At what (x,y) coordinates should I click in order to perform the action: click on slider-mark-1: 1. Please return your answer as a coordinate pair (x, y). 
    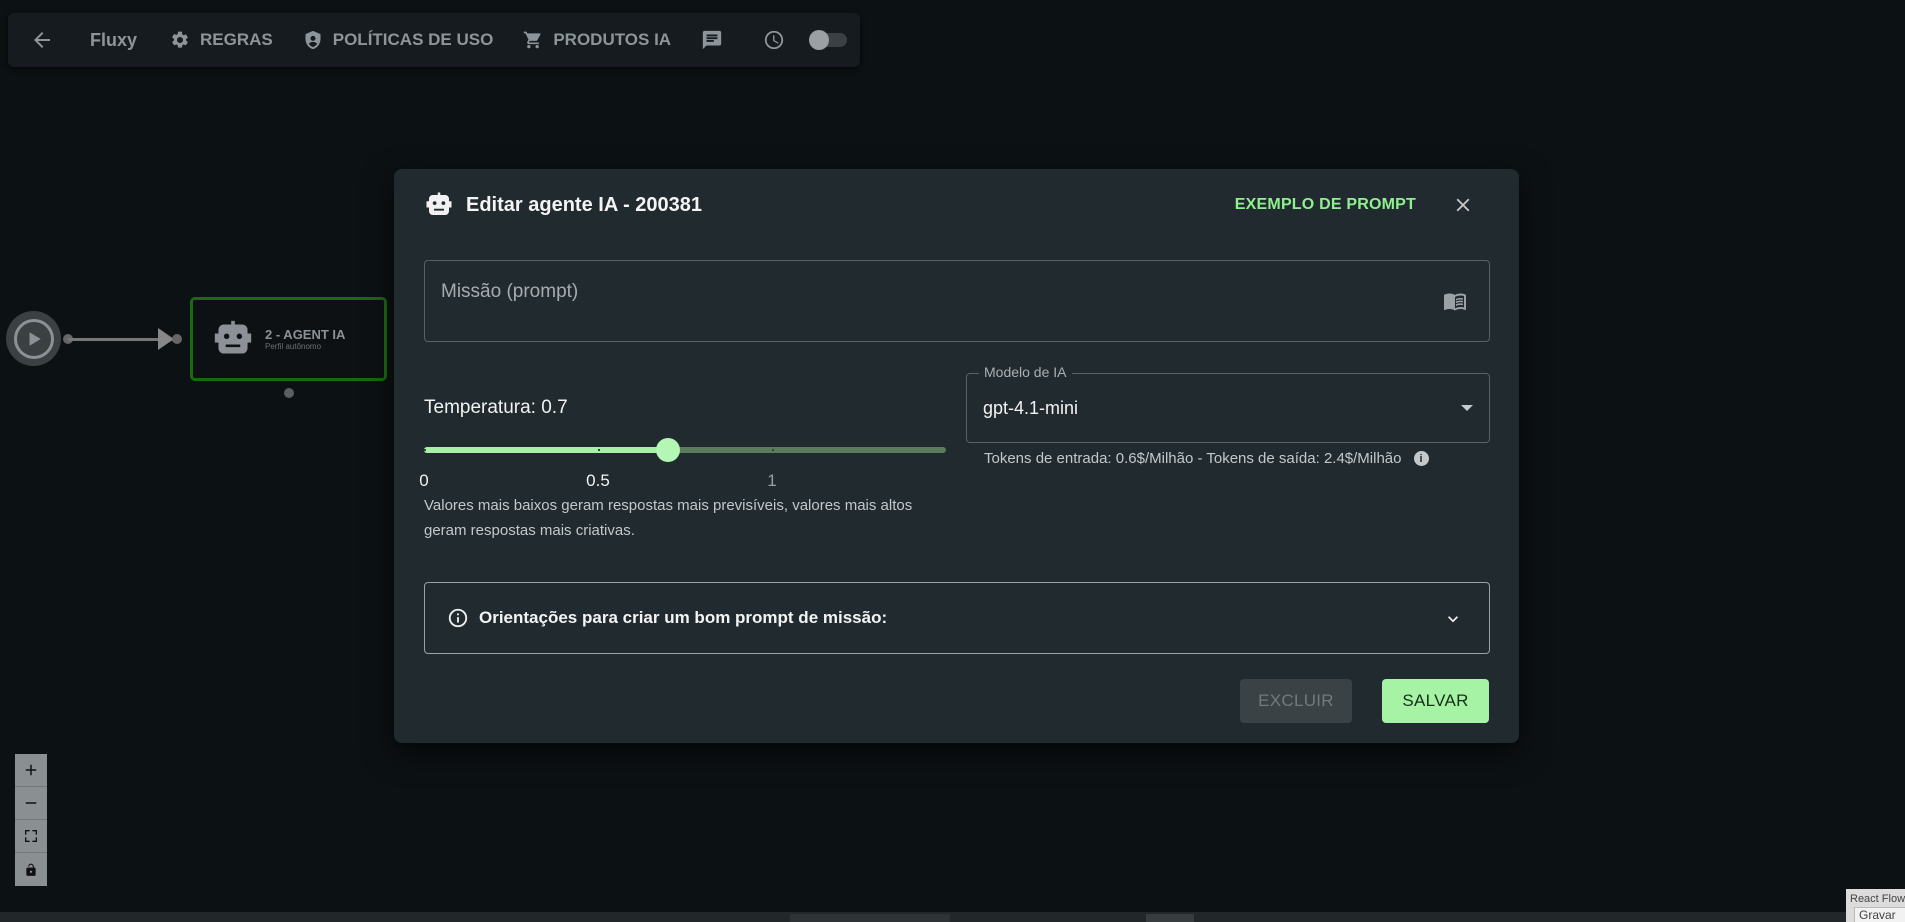
    Looking at the image, I should click on (772, 480).